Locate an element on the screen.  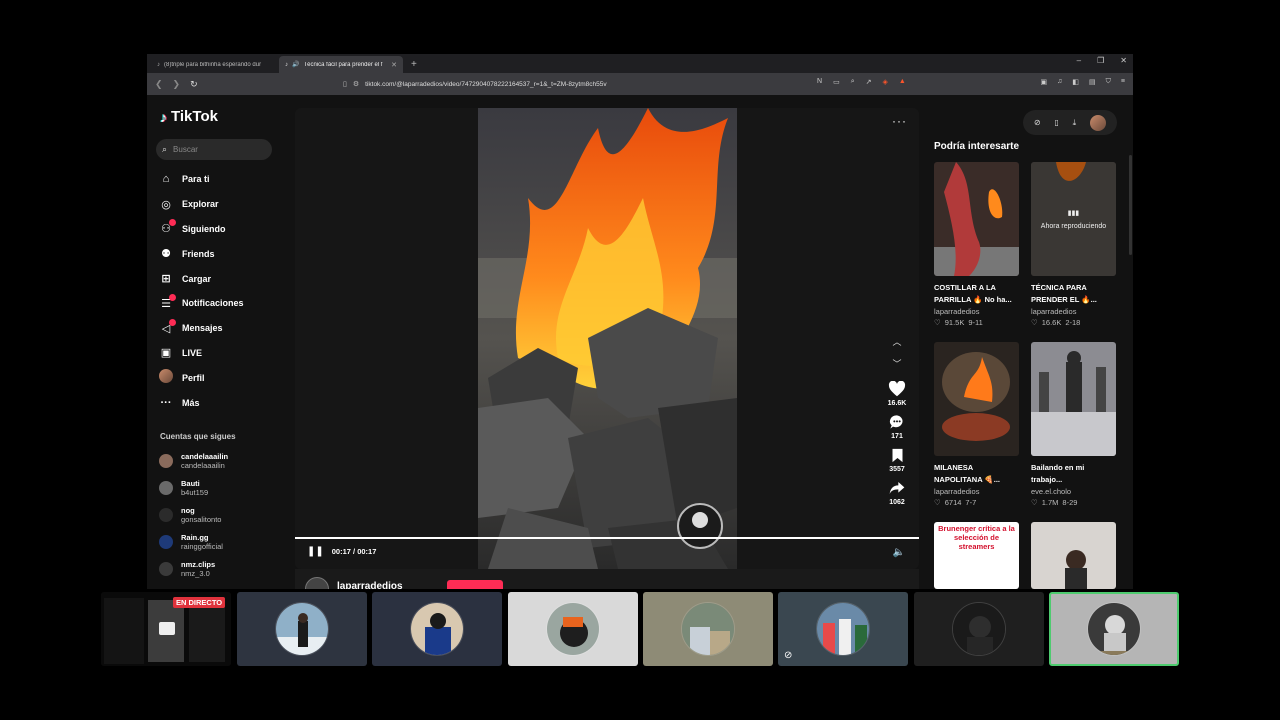
bookmark-save-icon is located at coordinates (897, 455).